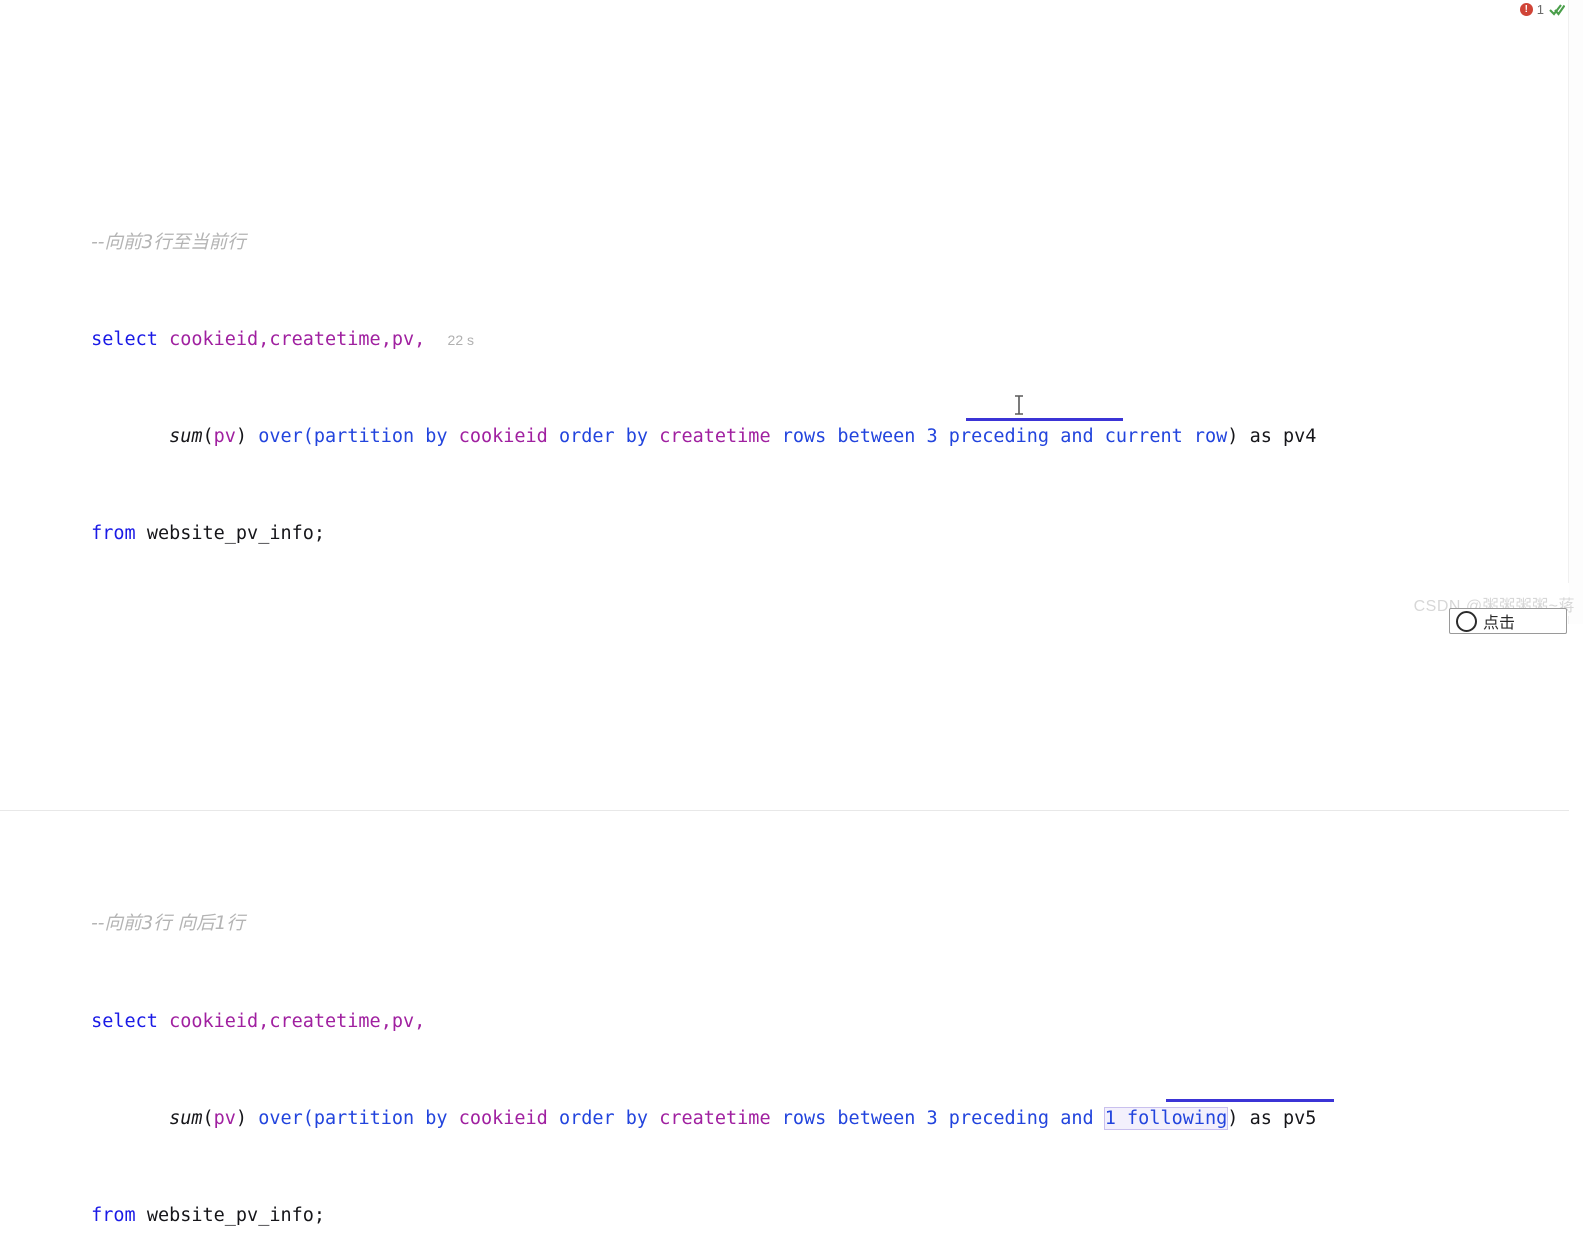 This screenshot has width=1583, height=1248. Describe the element at coordinates (1557, 9) in the screenshot. I see `double-check-icon` at that location.